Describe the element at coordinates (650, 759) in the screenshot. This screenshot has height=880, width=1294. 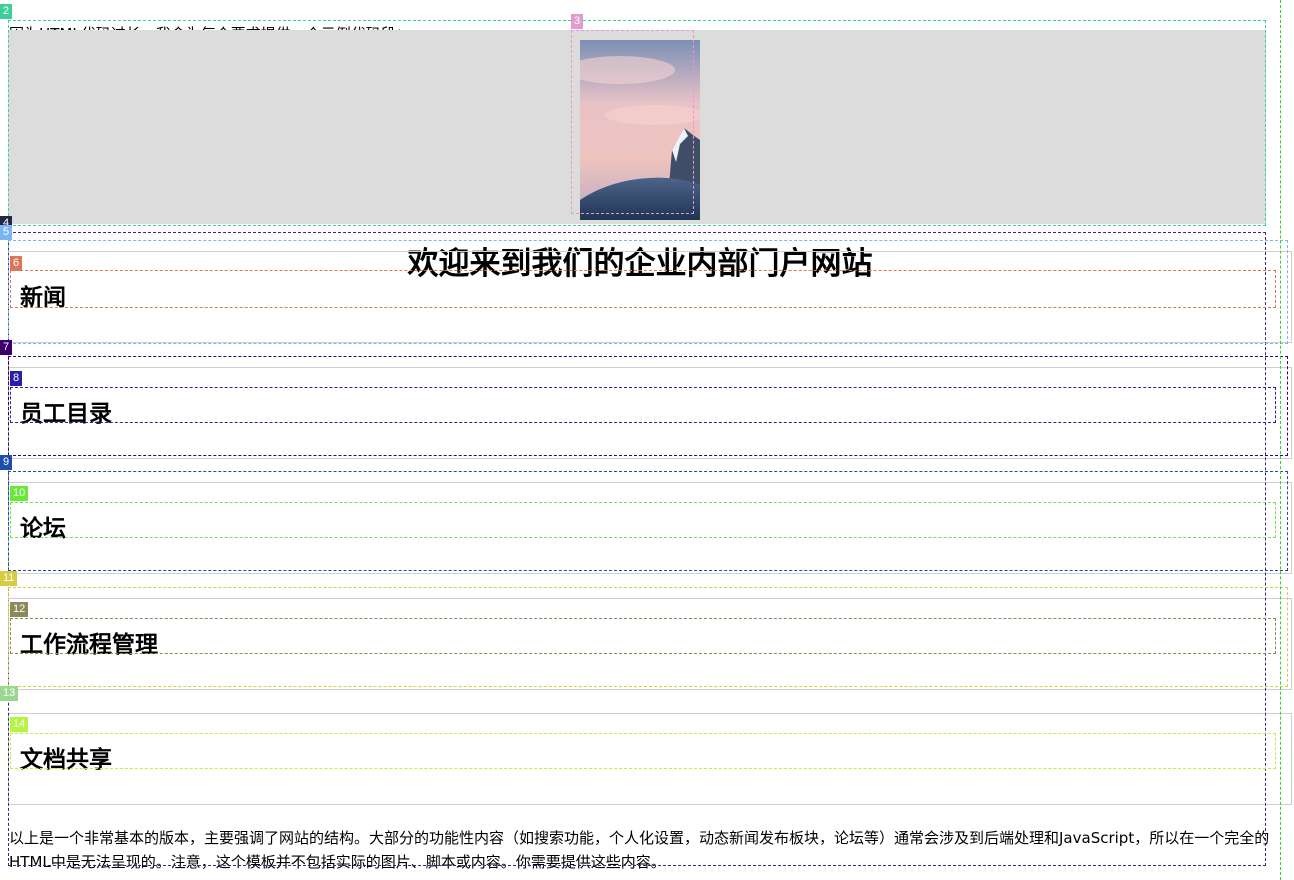
I see `section-document-sharing: 文档共享` at that location.